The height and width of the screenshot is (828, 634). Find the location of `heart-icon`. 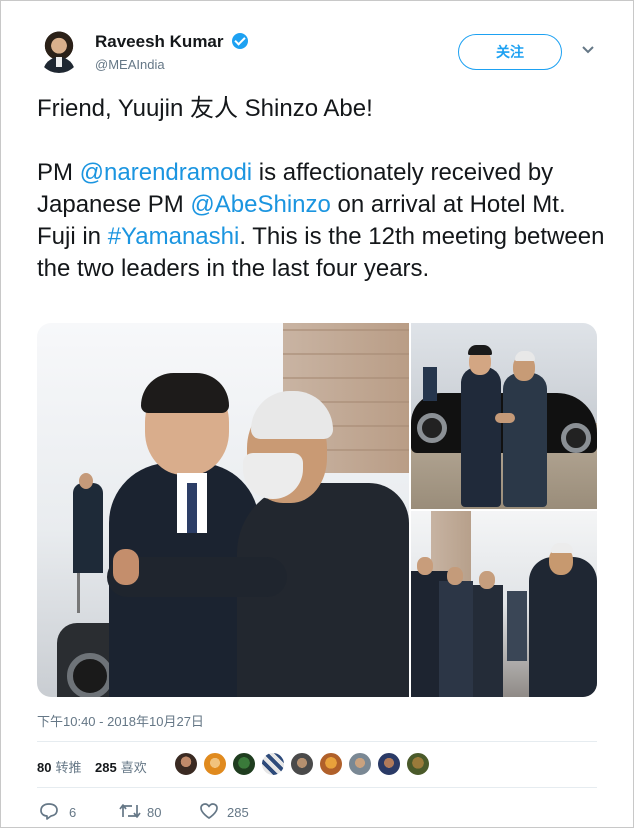

heart-icon is located at coordinates (209, 811).